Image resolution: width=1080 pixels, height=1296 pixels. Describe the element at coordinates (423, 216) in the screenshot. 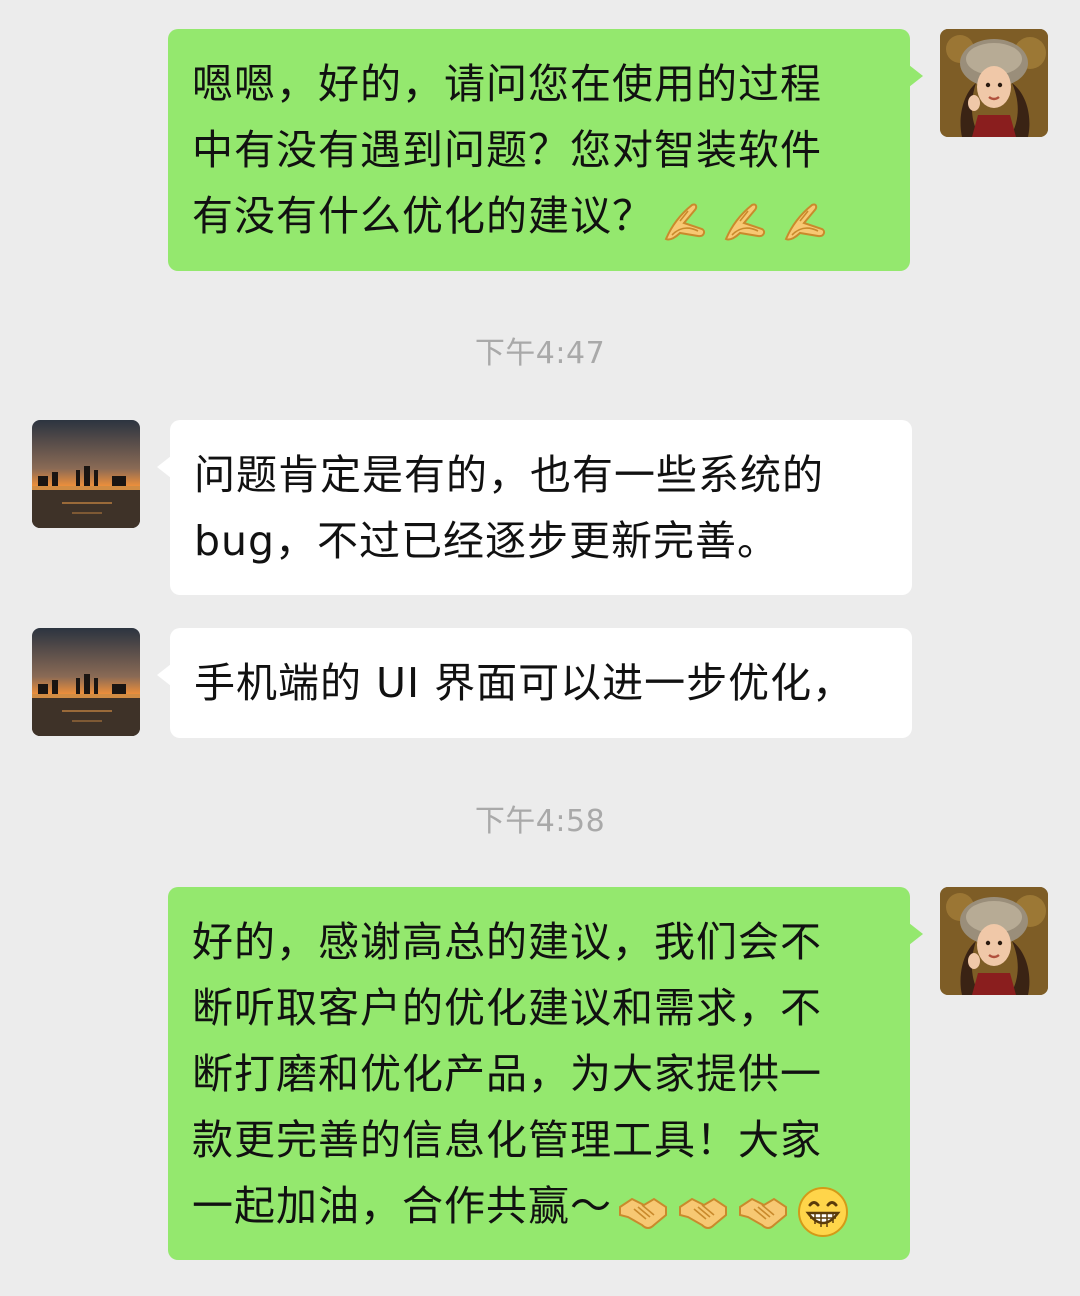

I see `message-line: 有没有什么优化的建议？` at that location.